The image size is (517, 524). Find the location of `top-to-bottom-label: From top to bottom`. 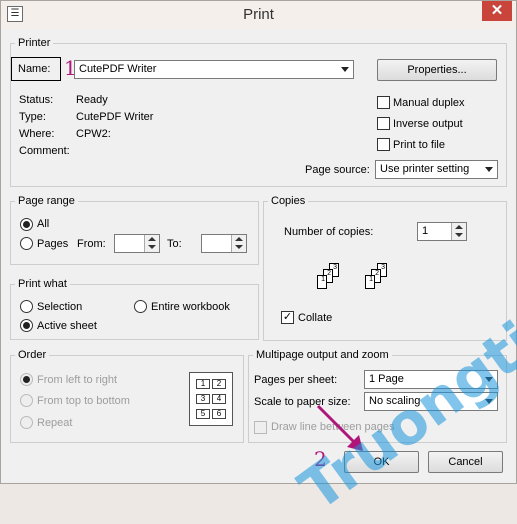

top-to-bottom-label: From top to bottom is located at coordinates (83, 401).